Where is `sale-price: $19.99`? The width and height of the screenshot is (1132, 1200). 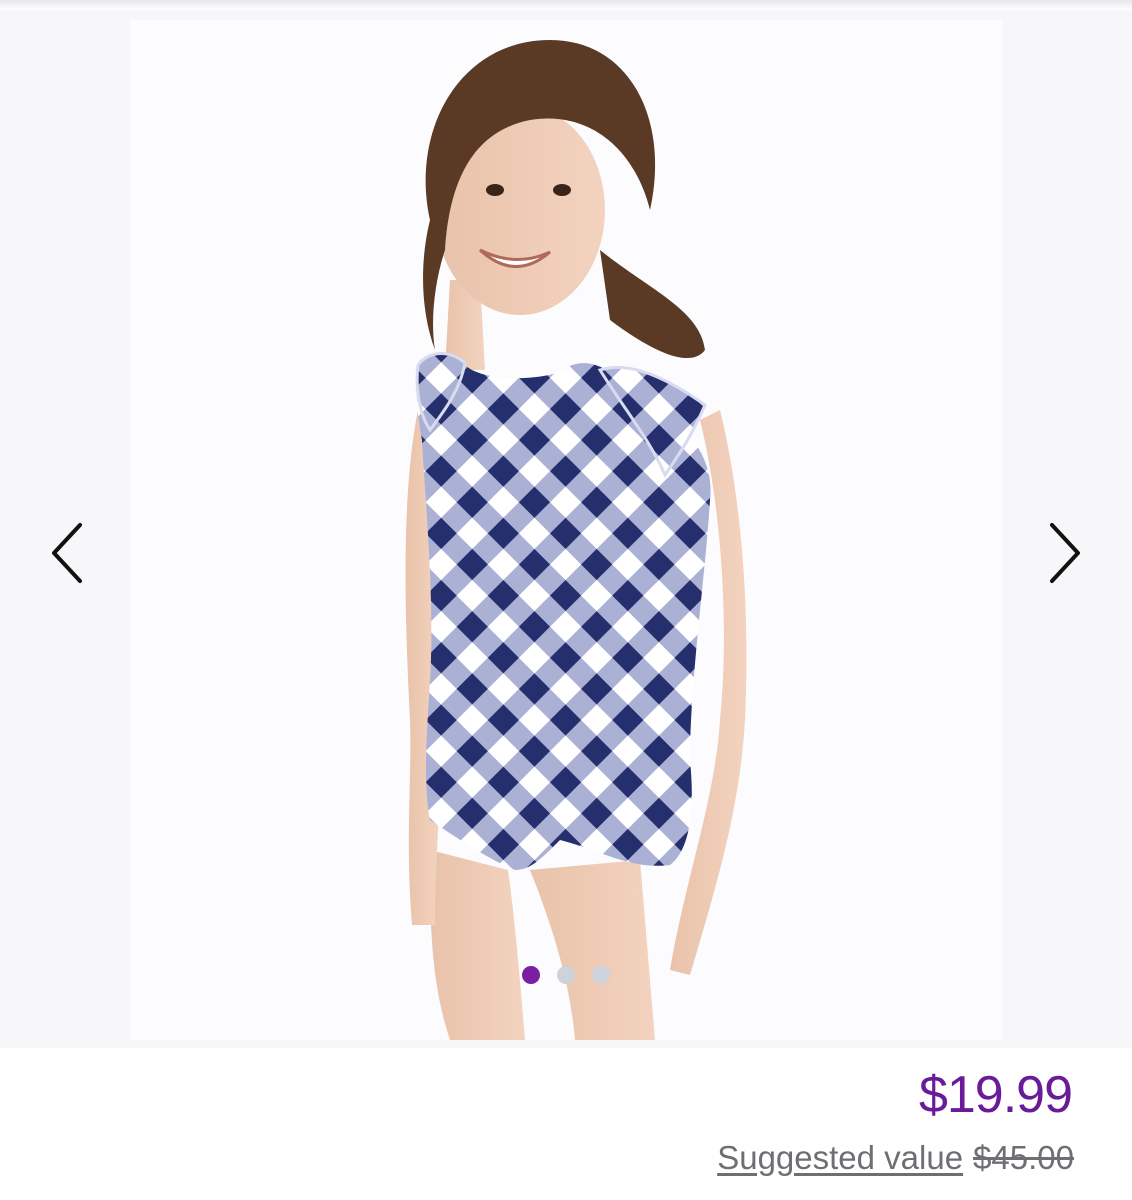
sale-price: $19.99 is located at coordinates (995, 1095).